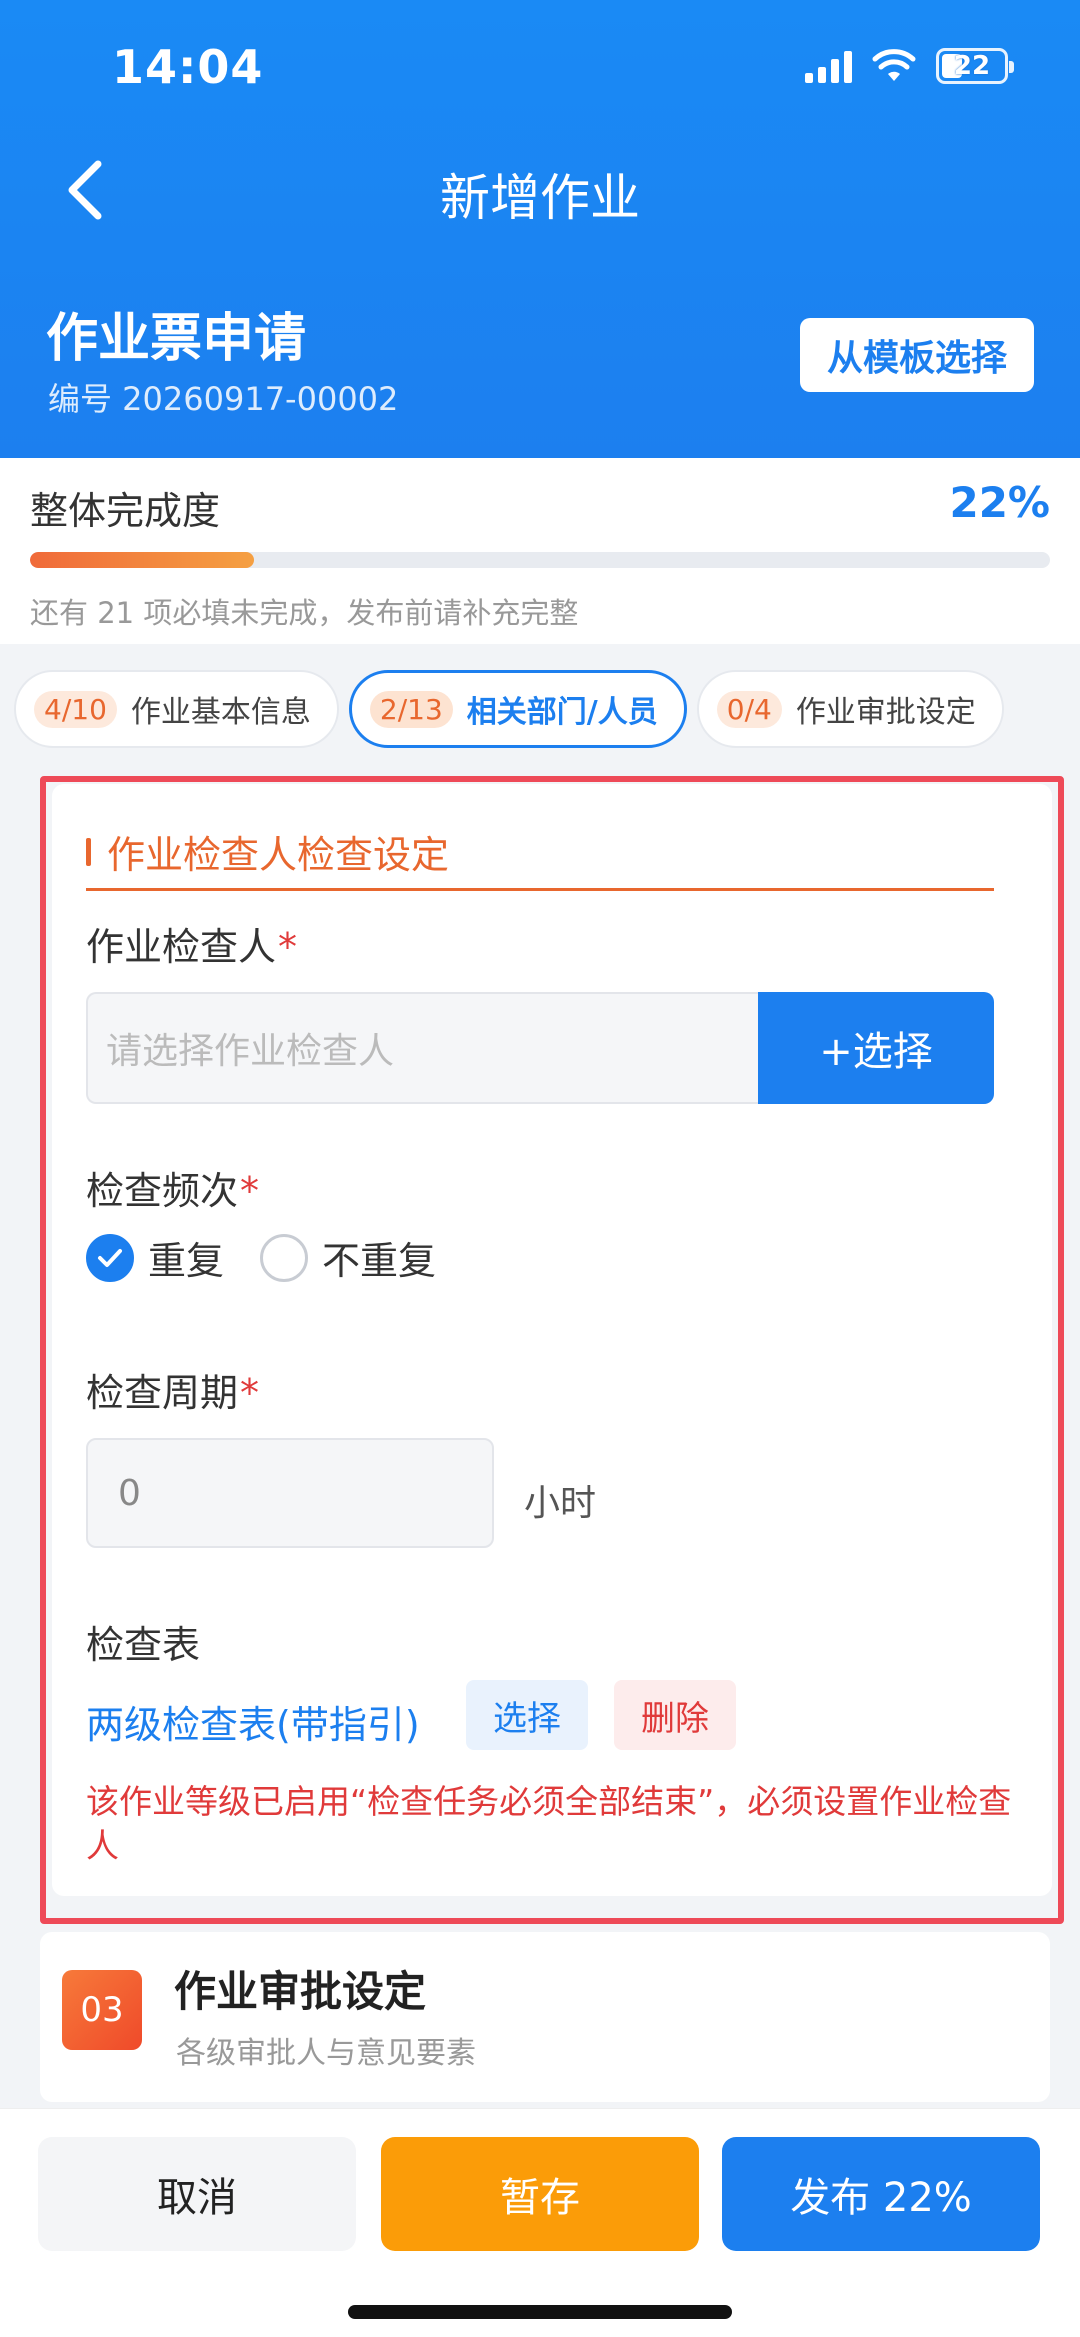 The height and width of the screenshot is (2337, 1080). What do you see at coordinates (125, 511) in the screenshot?
I see `progress-label: 整体完成度` at bounding box center [125, 511].